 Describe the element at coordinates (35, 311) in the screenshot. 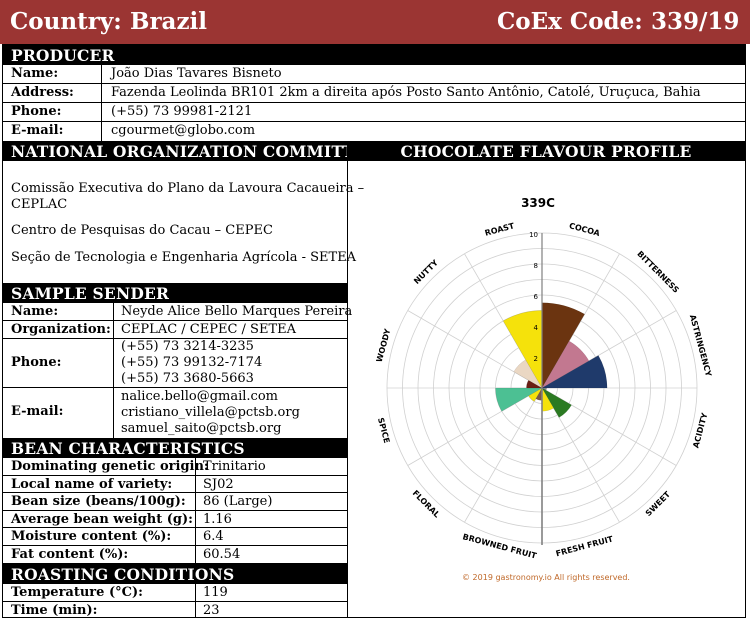

I see `sender-name-label: Name:` at that location.